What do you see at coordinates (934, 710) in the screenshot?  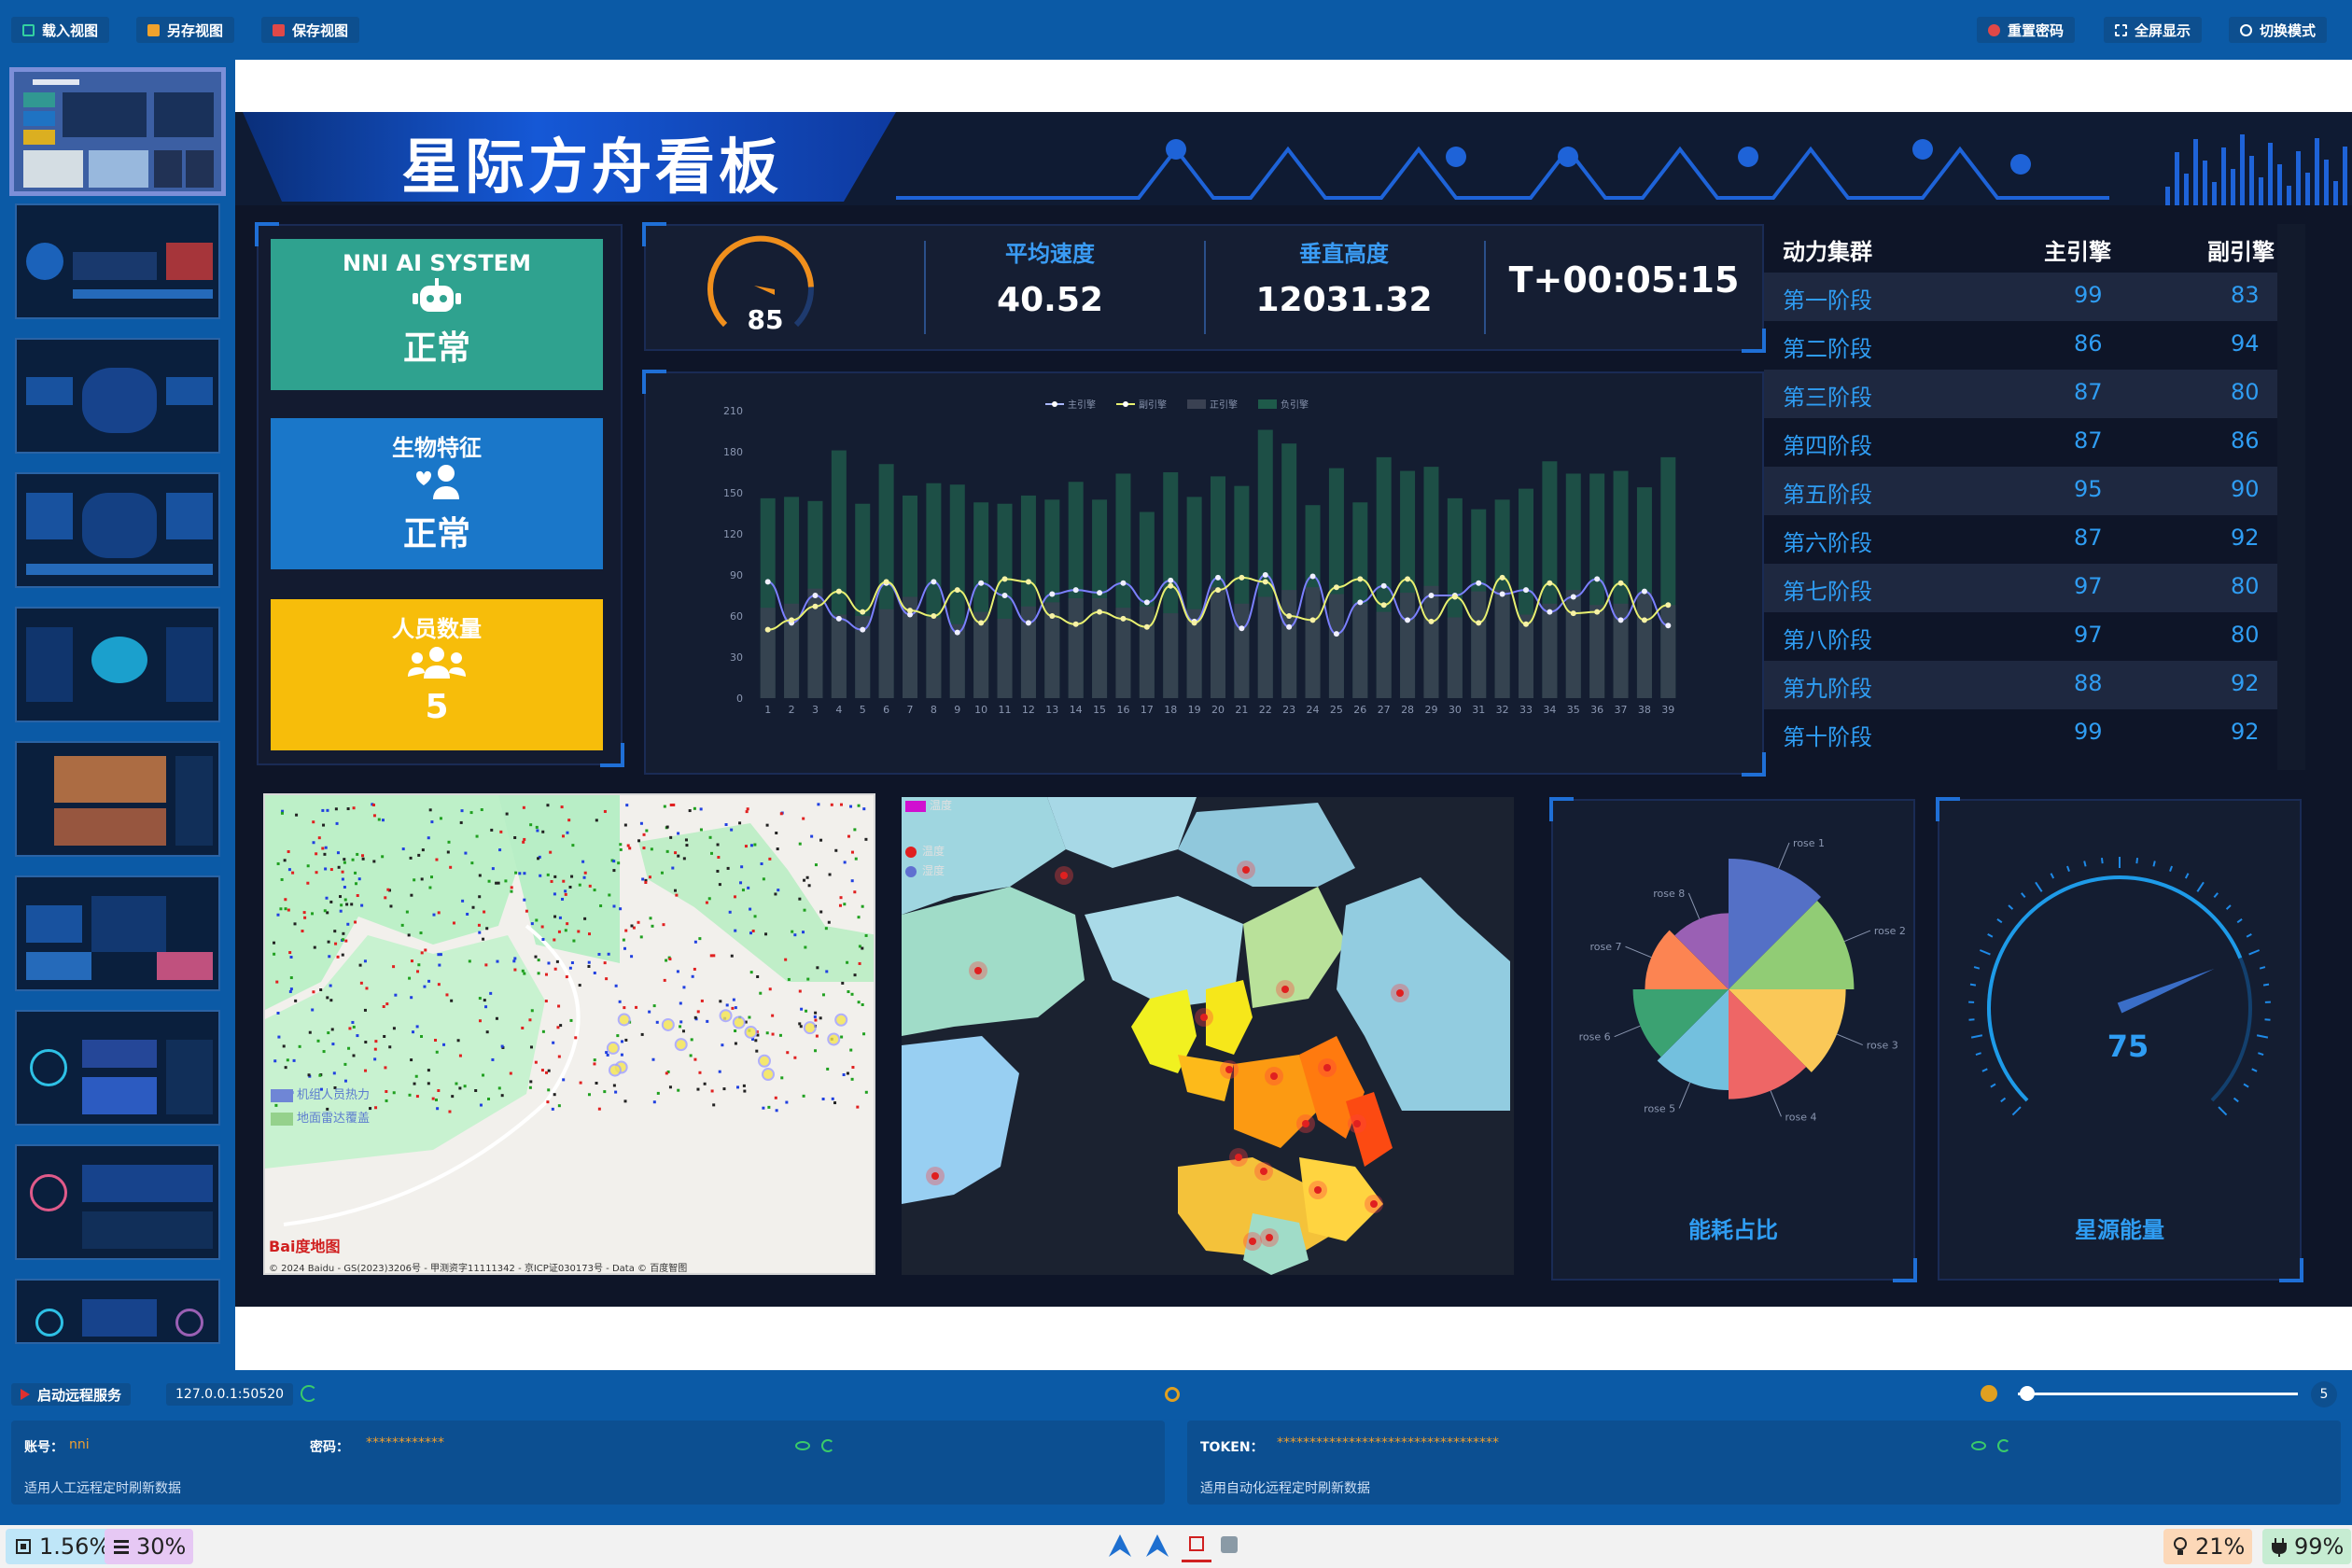 I see `x-tick-label: 8` at bounding box center [934, 710].